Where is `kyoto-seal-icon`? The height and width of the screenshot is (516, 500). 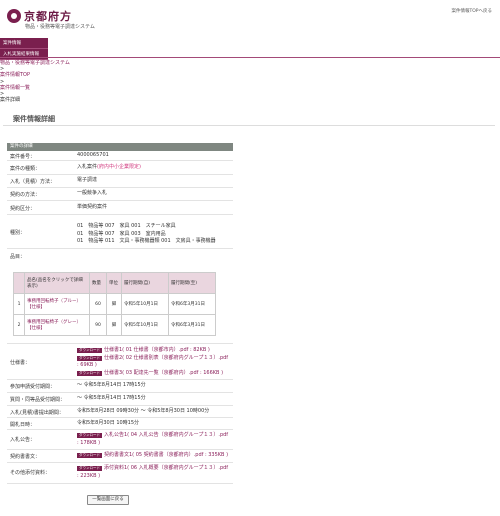 kyoto-seal-icon is located at coordinates (14, 16).